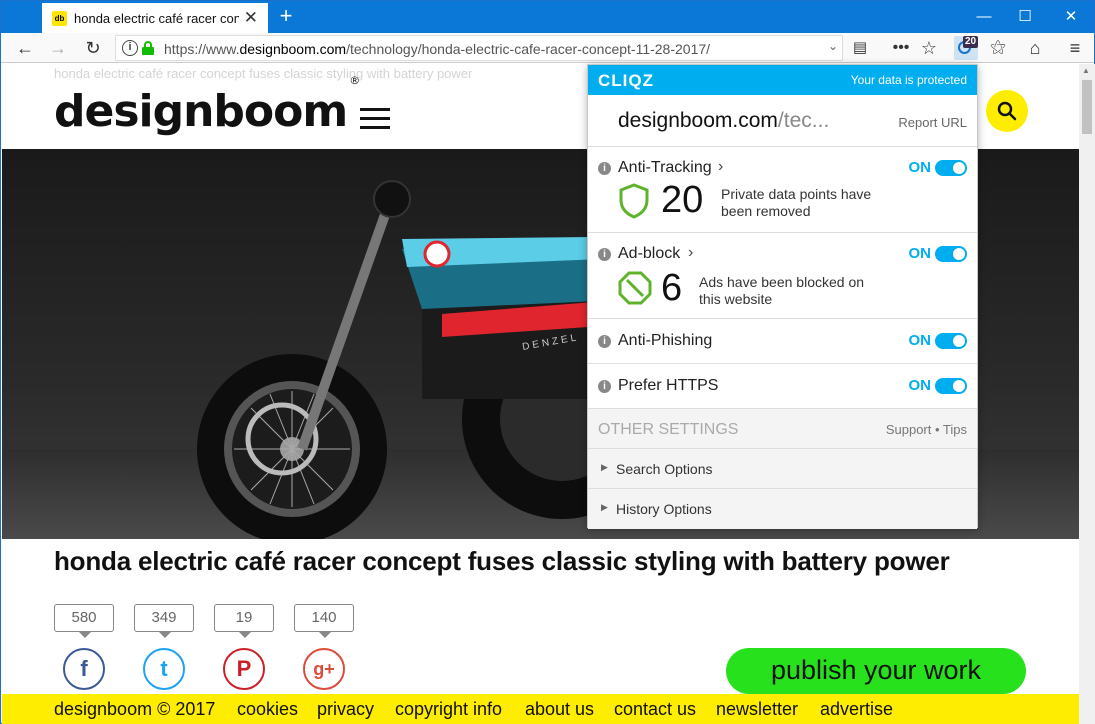 Image resolution: width=1095 pixels, height=724 pixels. What do you see at coordinates (649, 254) in the screenshot?
I see `ad-block-label: Ad-block` at bounding box center [649, 254].